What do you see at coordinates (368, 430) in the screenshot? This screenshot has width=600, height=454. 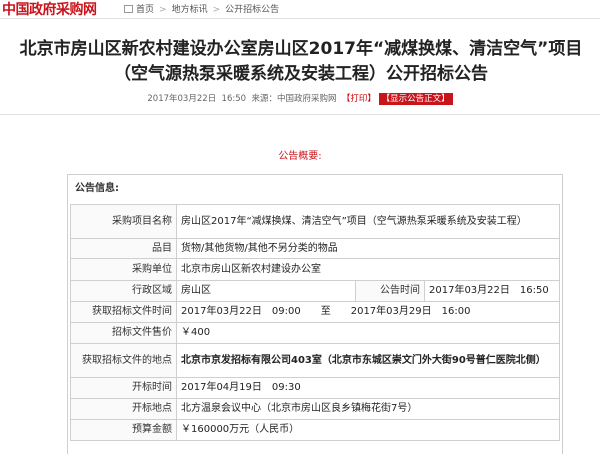 I see `row-value: ￥160000万元（人民币）` at bounding box center [368, 430].